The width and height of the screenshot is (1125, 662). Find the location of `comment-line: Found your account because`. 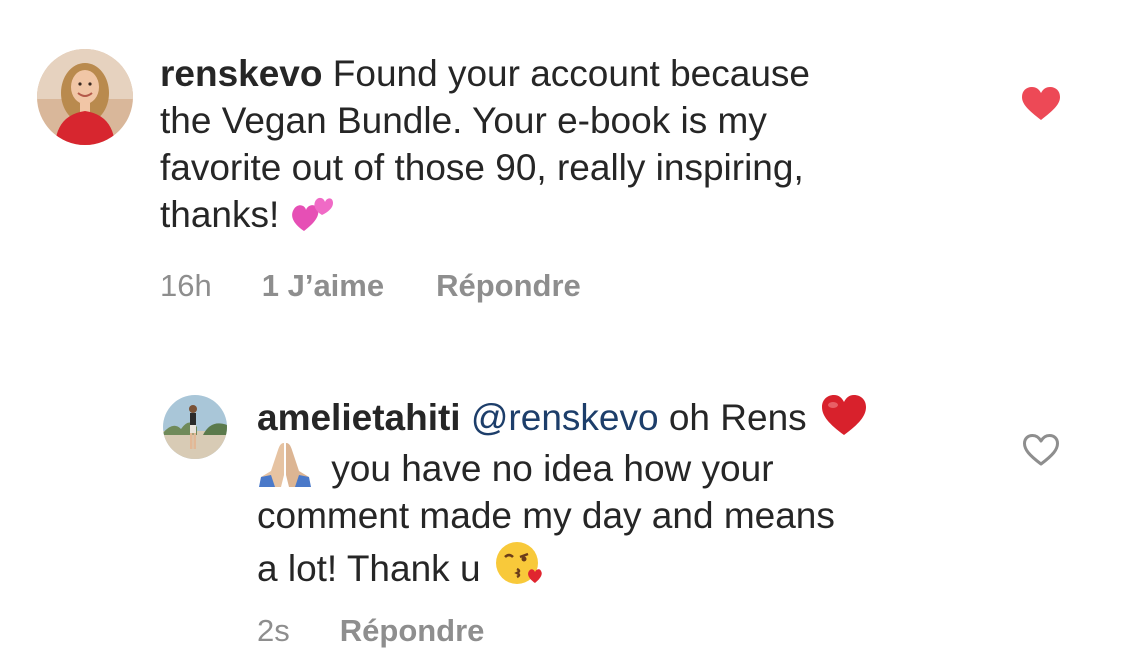

comment-line: Found your account because is located at coordinates (571, 73).